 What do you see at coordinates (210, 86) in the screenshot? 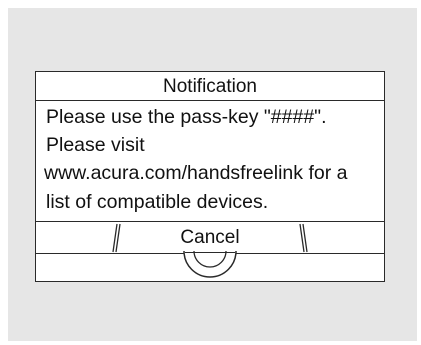
I see `dialog-title: Notification` at bounding box center [210, 86].